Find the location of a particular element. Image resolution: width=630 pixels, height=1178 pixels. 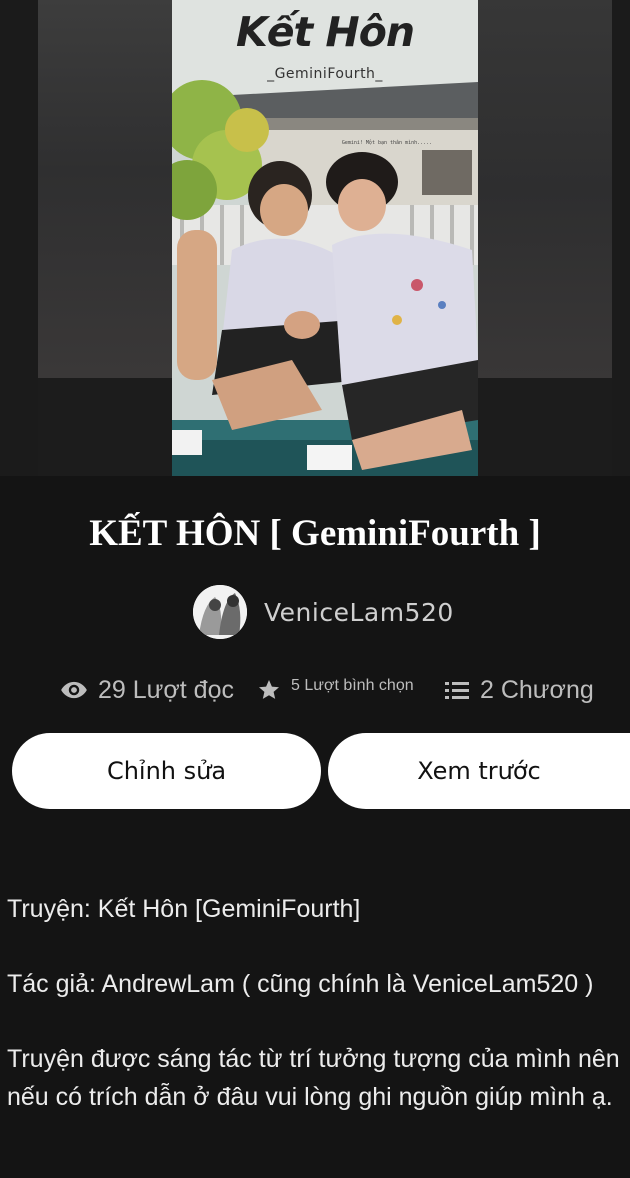

list-icon is located at coordinates (457, 690).